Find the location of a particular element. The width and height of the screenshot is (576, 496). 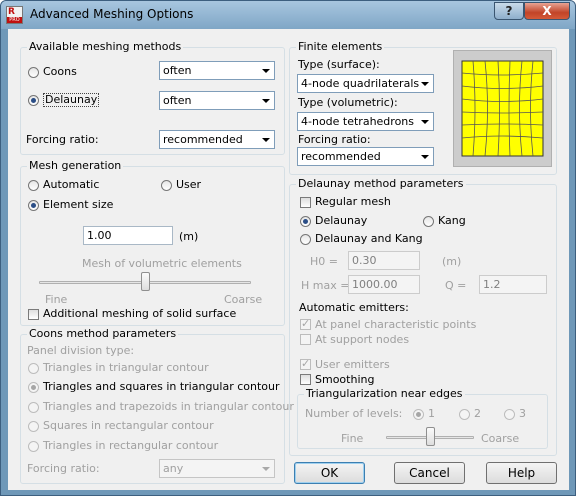

coons-frequency-value: often is located at coordinates (177, 70).